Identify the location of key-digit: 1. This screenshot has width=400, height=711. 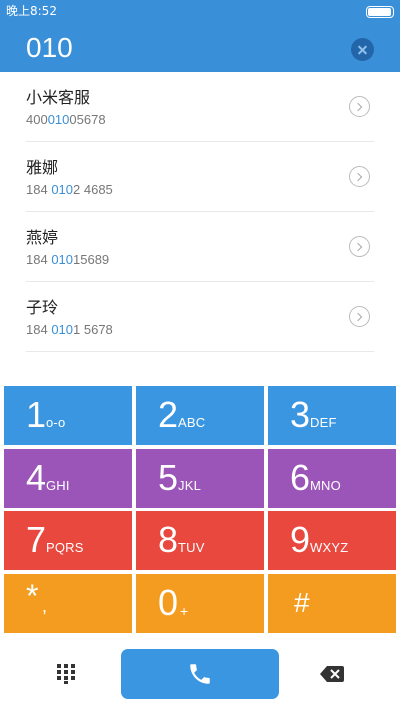
(36, 414).